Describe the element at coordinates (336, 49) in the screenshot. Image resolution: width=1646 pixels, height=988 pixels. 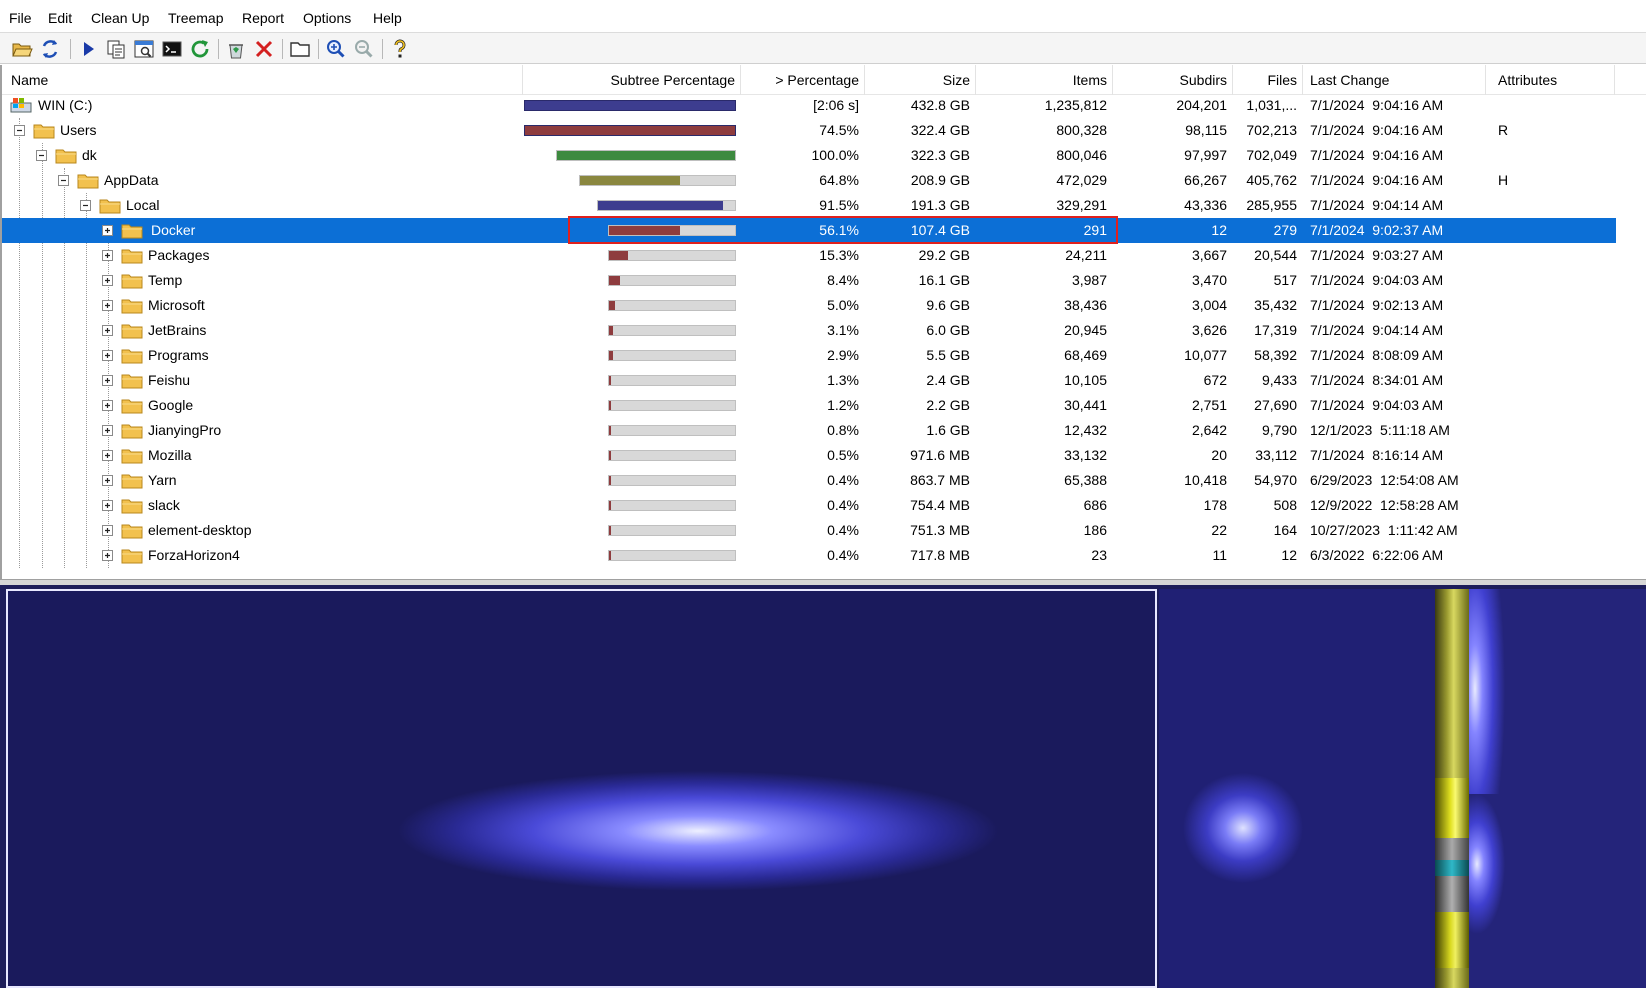
I see `zoom-in-icon` at that location.